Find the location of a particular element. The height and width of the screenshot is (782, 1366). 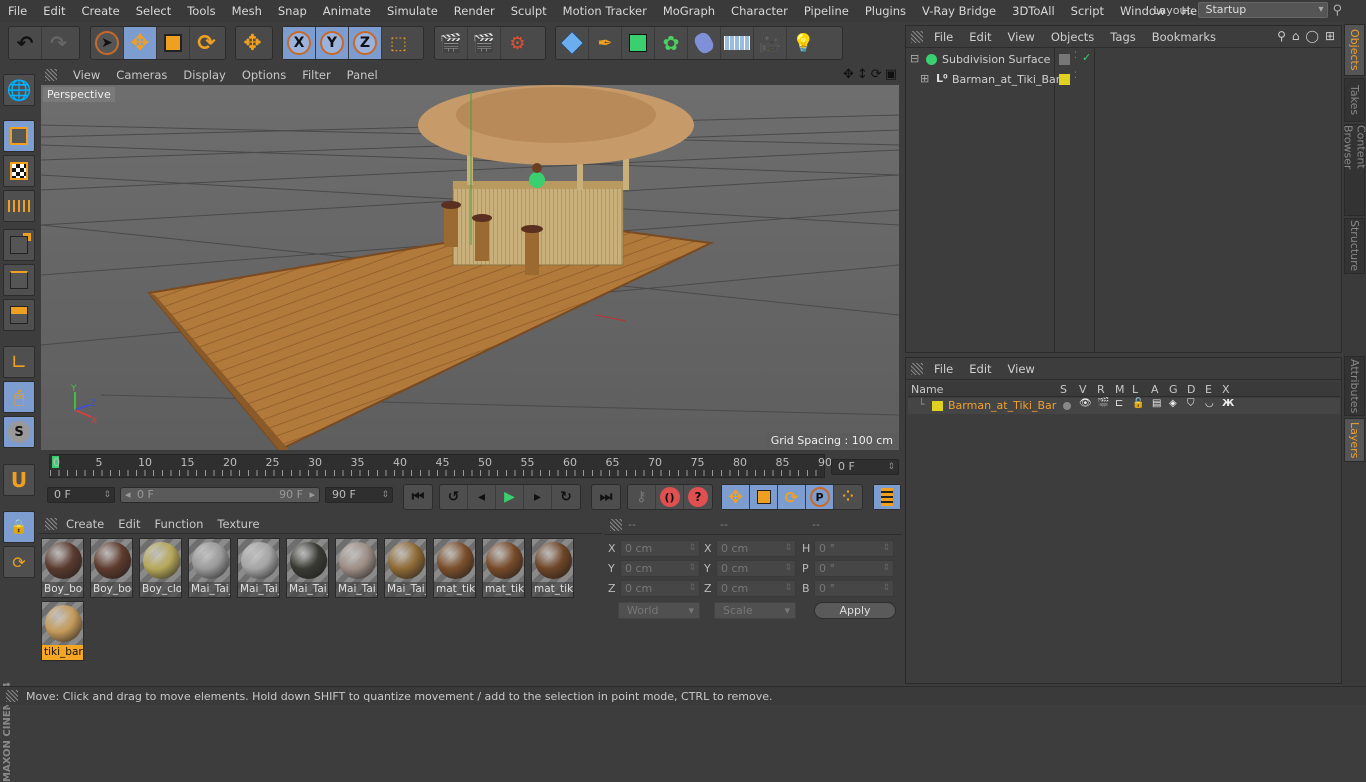

solo-button: S is located at coordinates (19, 432).